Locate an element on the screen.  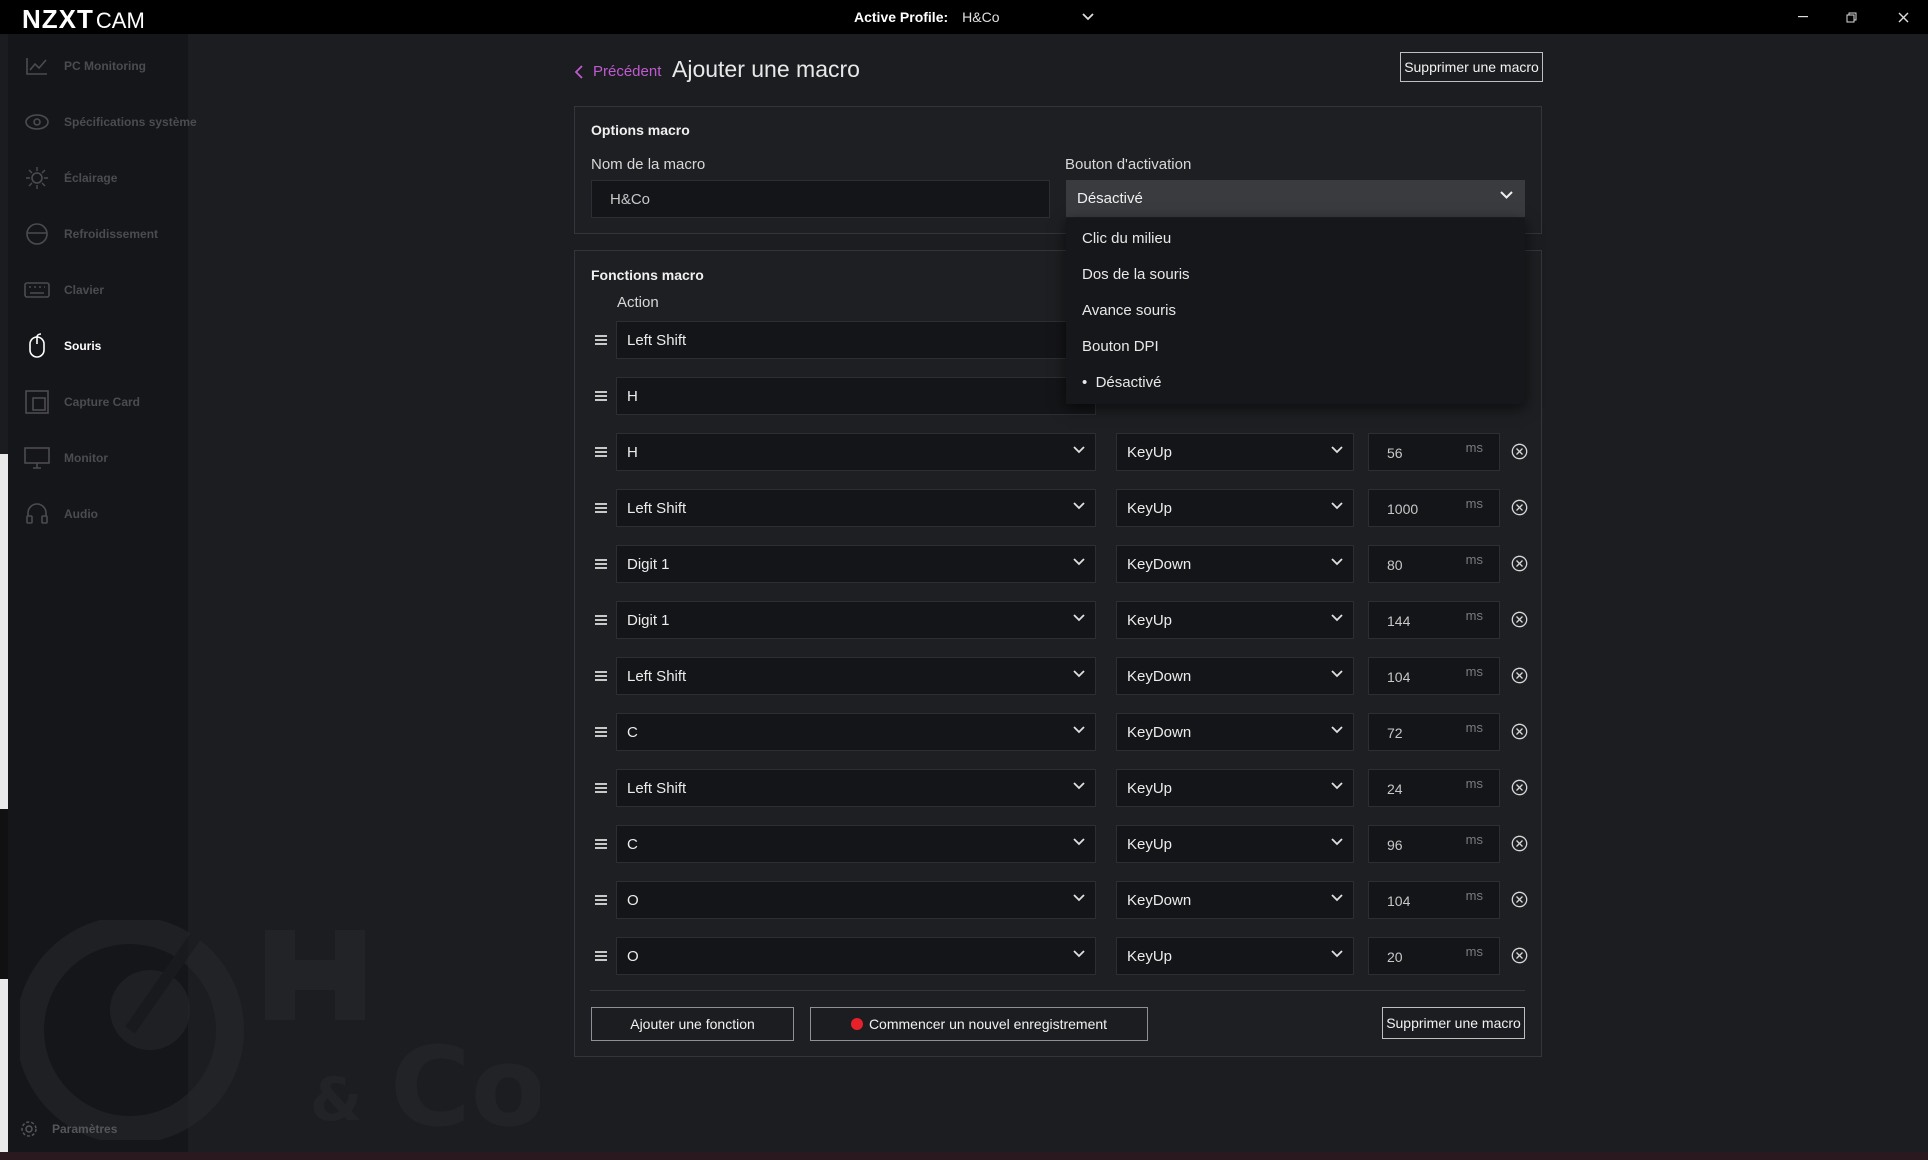
sidebar-item-cooling: Refroidissement is located at coordinates (91, 234).